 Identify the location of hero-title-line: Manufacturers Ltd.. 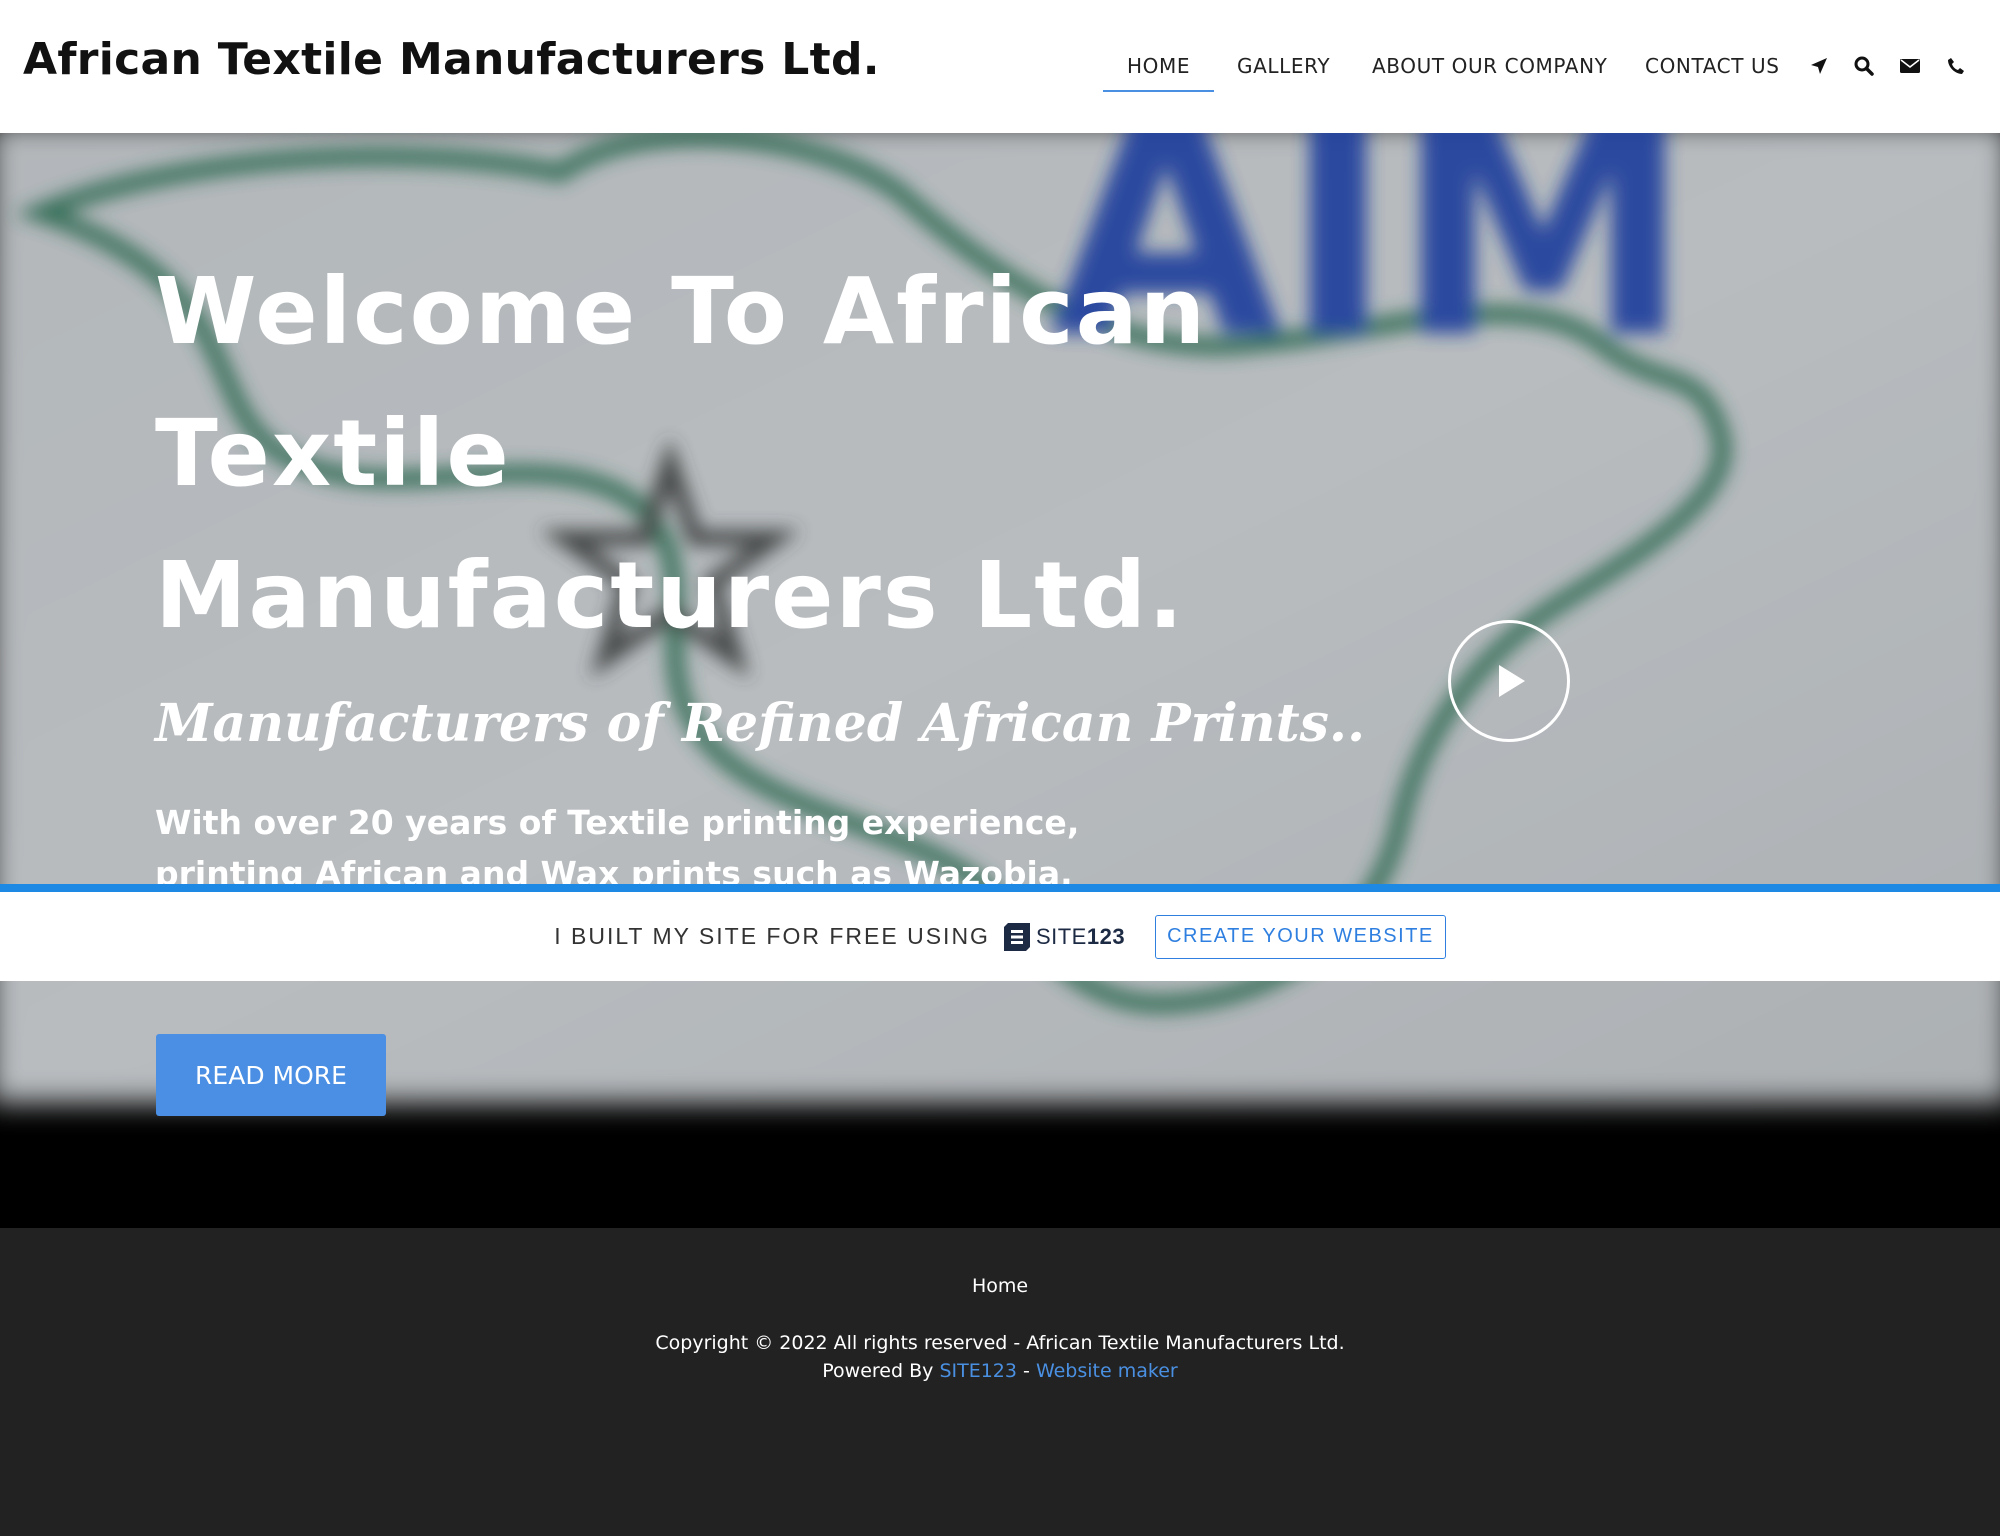
(670, 595).